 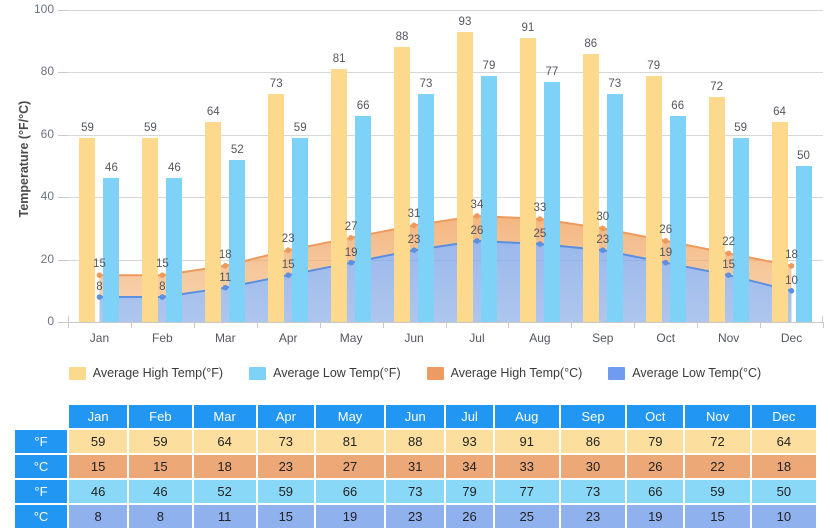 What do you see at coordinates (300, 229) in the screenshot?
I see `bar-lo-apr` at bounding box center [300, 229].